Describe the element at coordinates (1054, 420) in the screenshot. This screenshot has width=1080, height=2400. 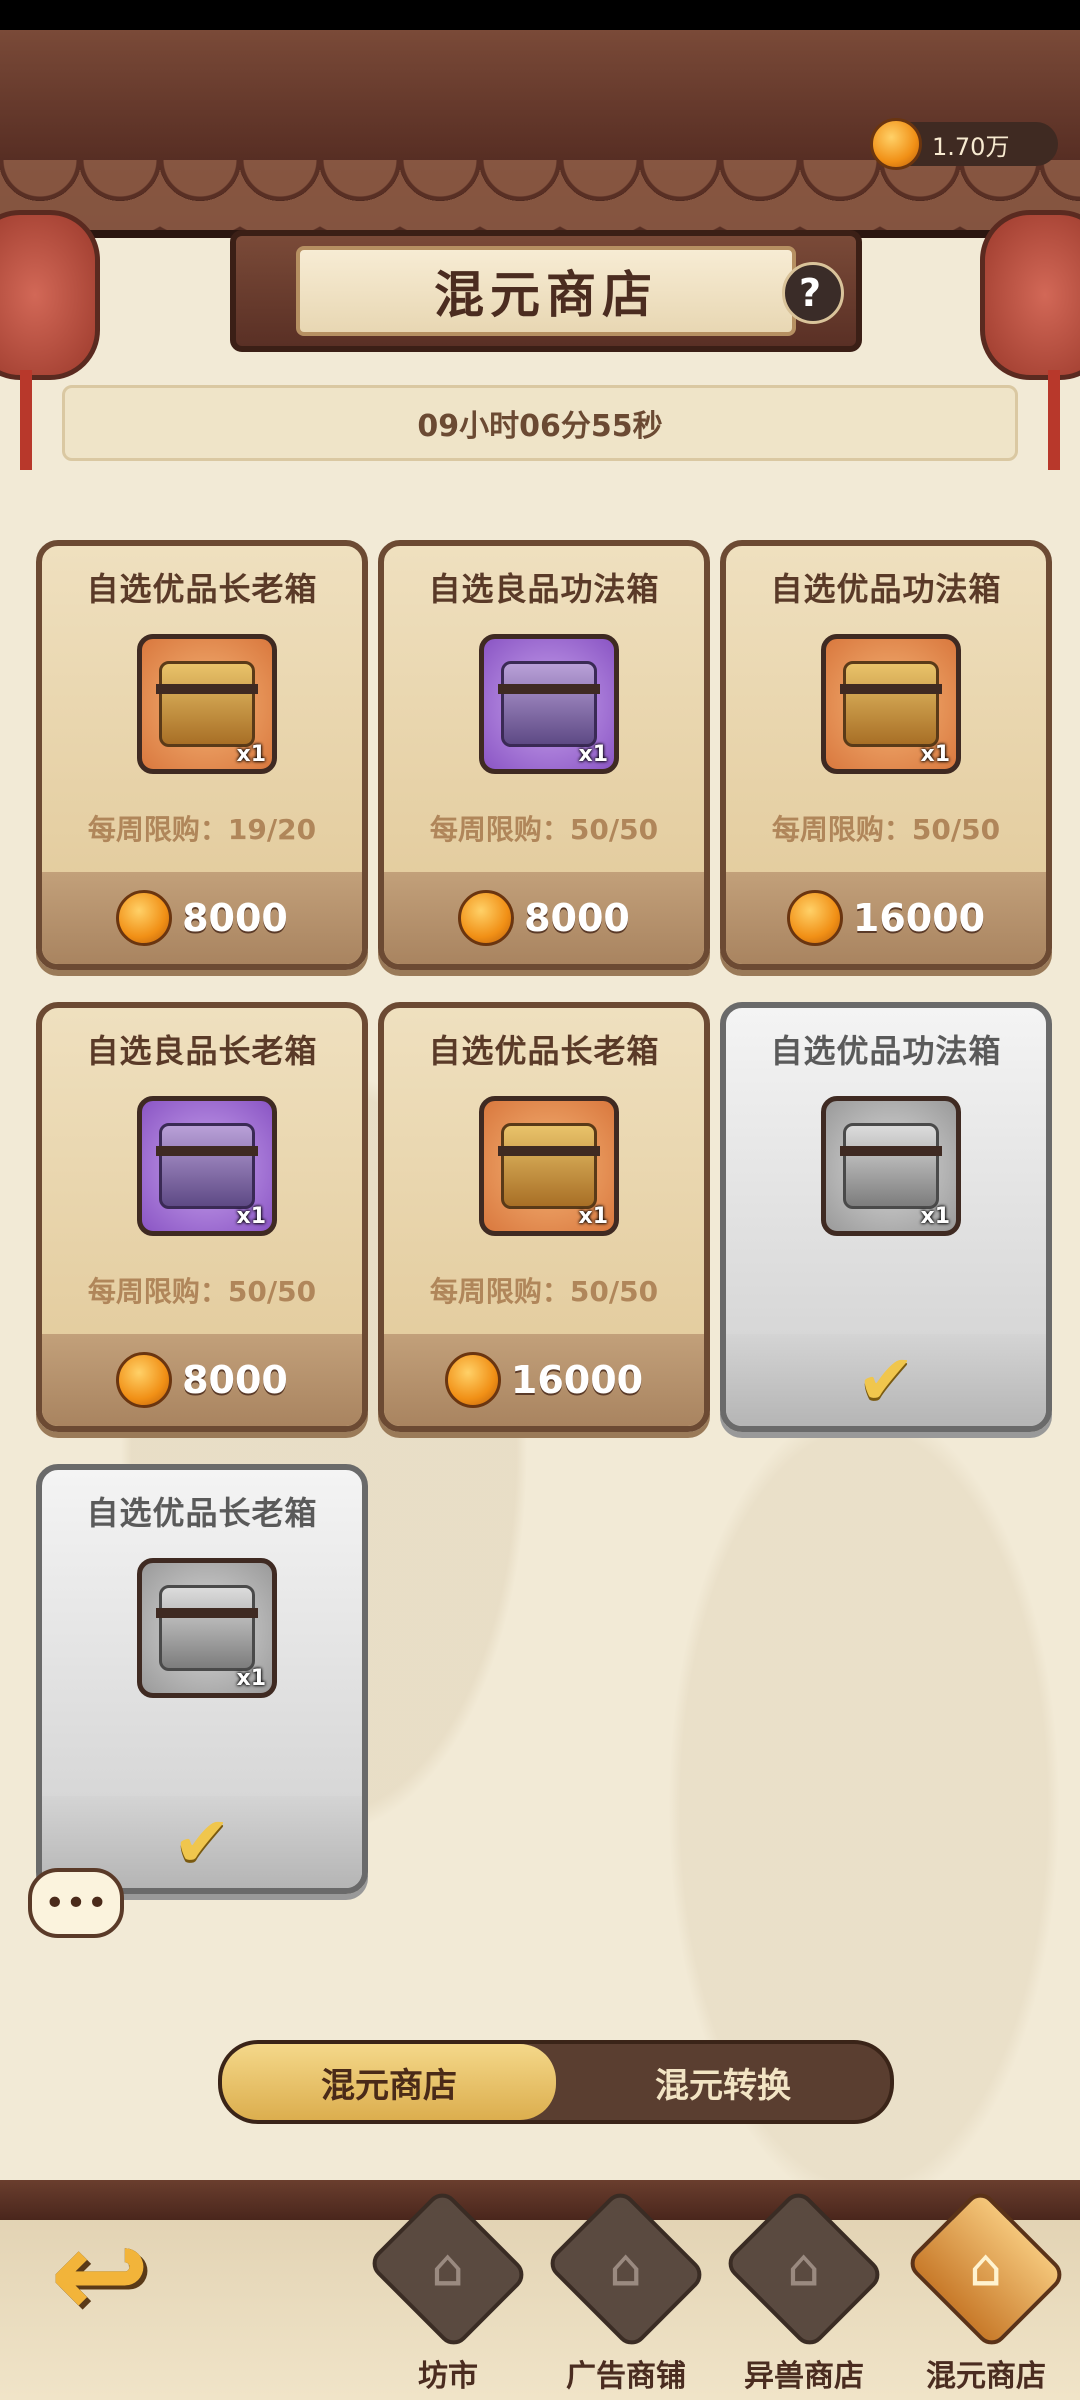
I see `tassel-right` at that location.